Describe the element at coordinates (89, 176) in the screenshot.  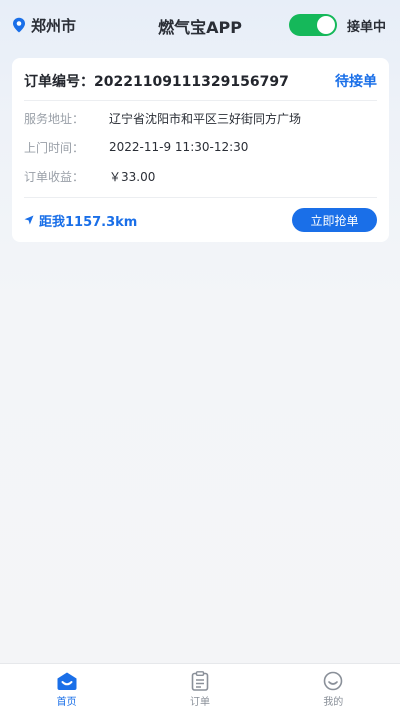
I see `income-row: 订单收益： ￥33.00` at that location.